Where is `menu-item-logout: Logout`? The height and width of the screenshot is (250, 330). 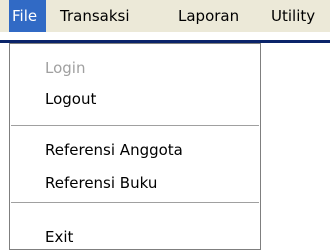
menu-item-logout: Logout is located at coordinates (70, 99).